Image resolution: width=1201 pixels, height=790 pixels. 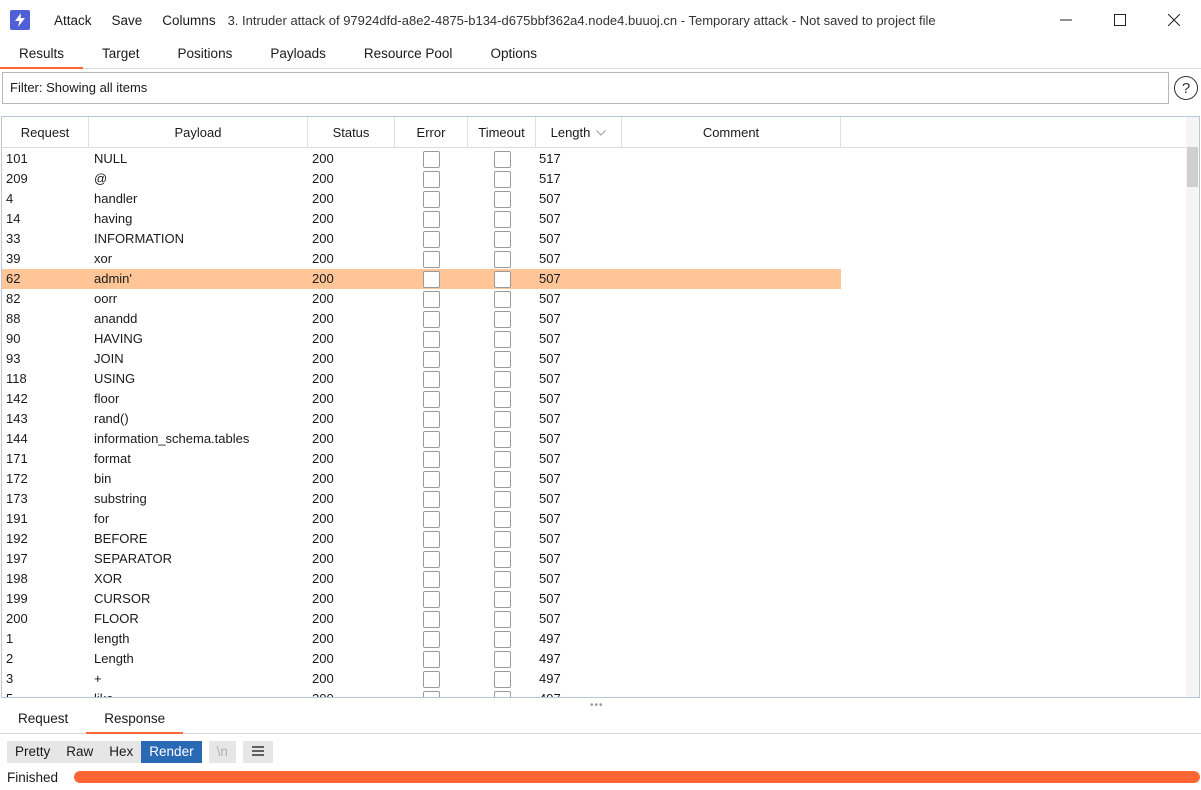 What do you see at coordinates (595, 459) in the screenshot?
I see `table-row: 171 format 200 507` at bounding box center [595, 459].